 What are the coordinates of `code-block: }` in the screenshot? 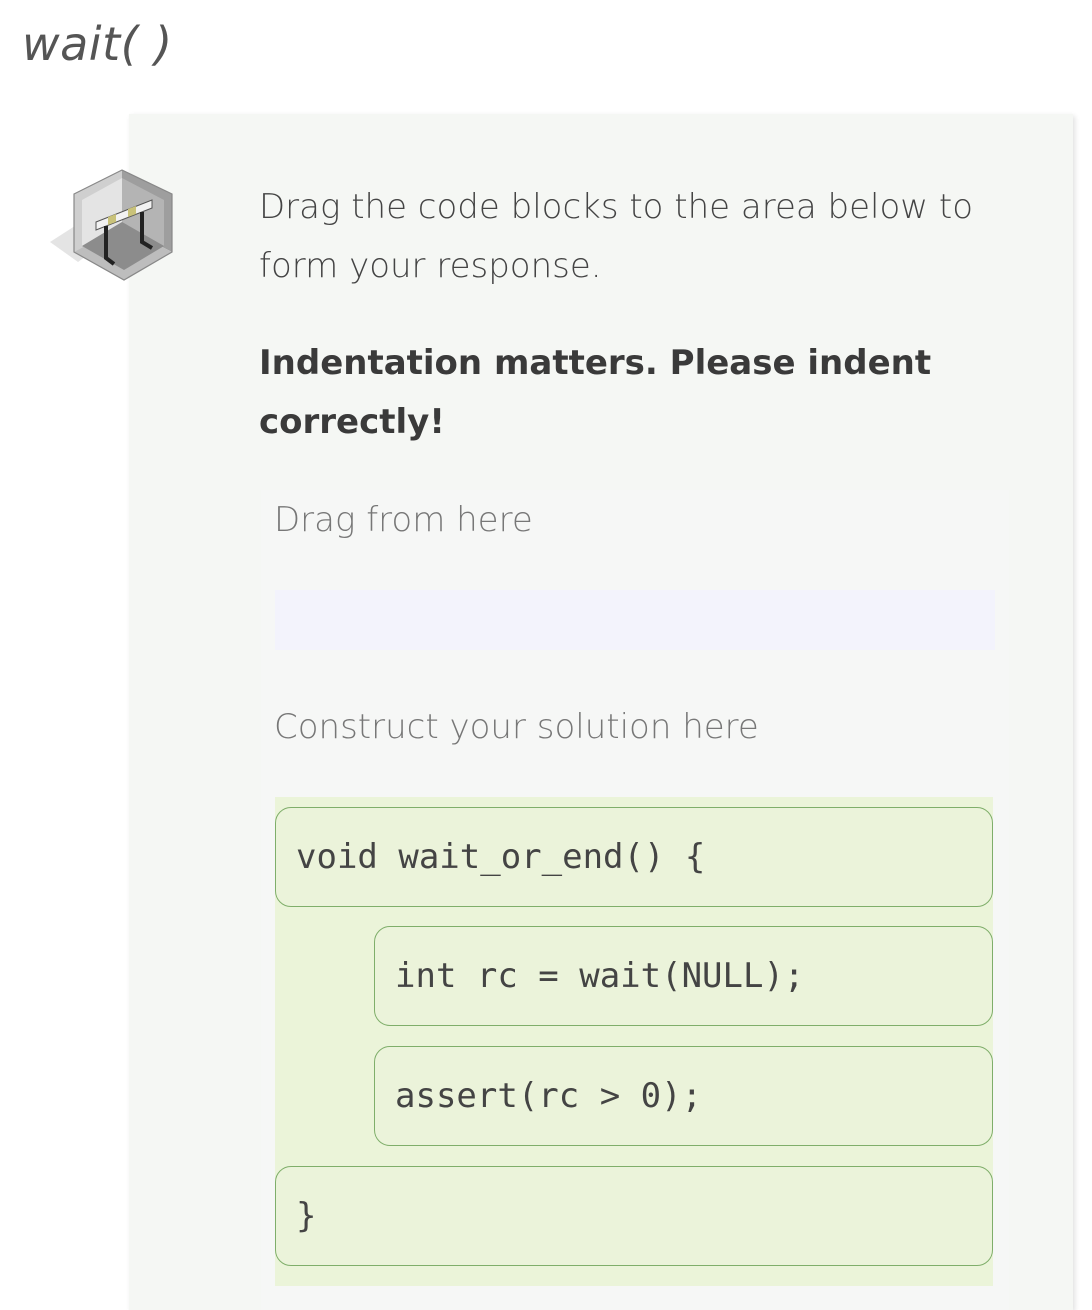 It's located at (634, 1216).